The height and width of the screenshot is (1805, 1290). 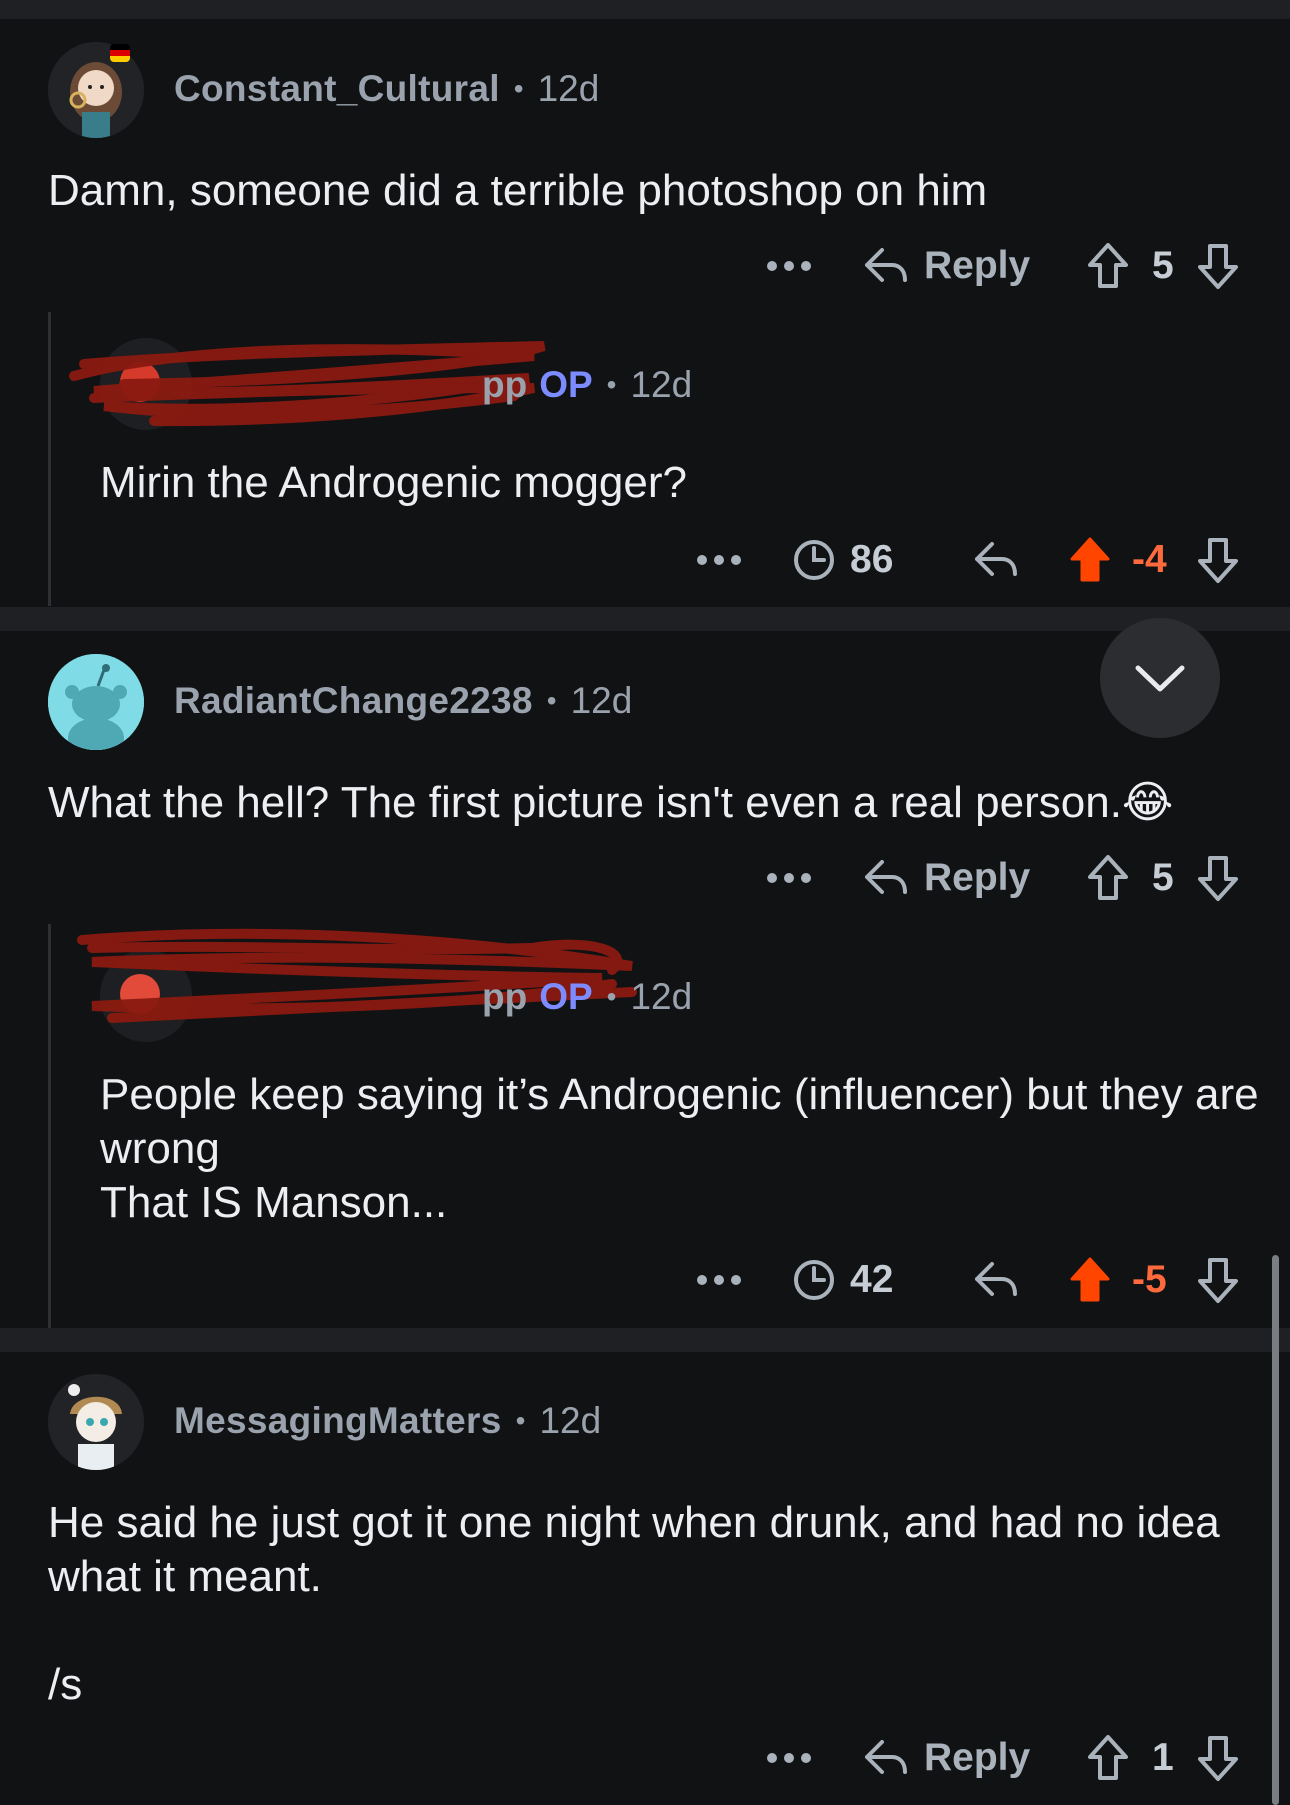 What do you see at coordinates (353, 701) in the screenshot?
I see `username: RadiantChange2238` at bounding box center [353, 701].